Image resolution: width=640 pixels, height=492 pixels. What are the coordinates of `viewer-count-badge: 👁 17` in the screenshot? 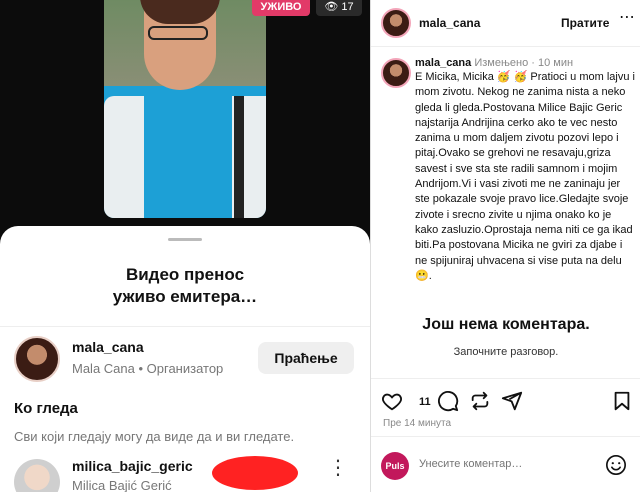 It's located at (339, 8).